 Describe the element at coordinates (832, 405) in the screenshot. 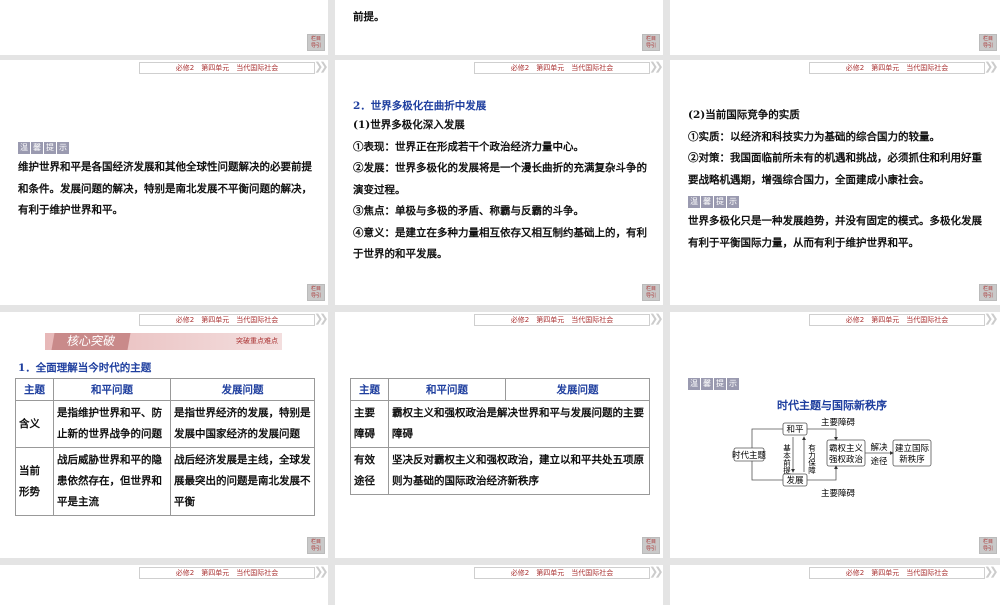

I see `diagram-title: 时代主题与国际新秩序` at that location.